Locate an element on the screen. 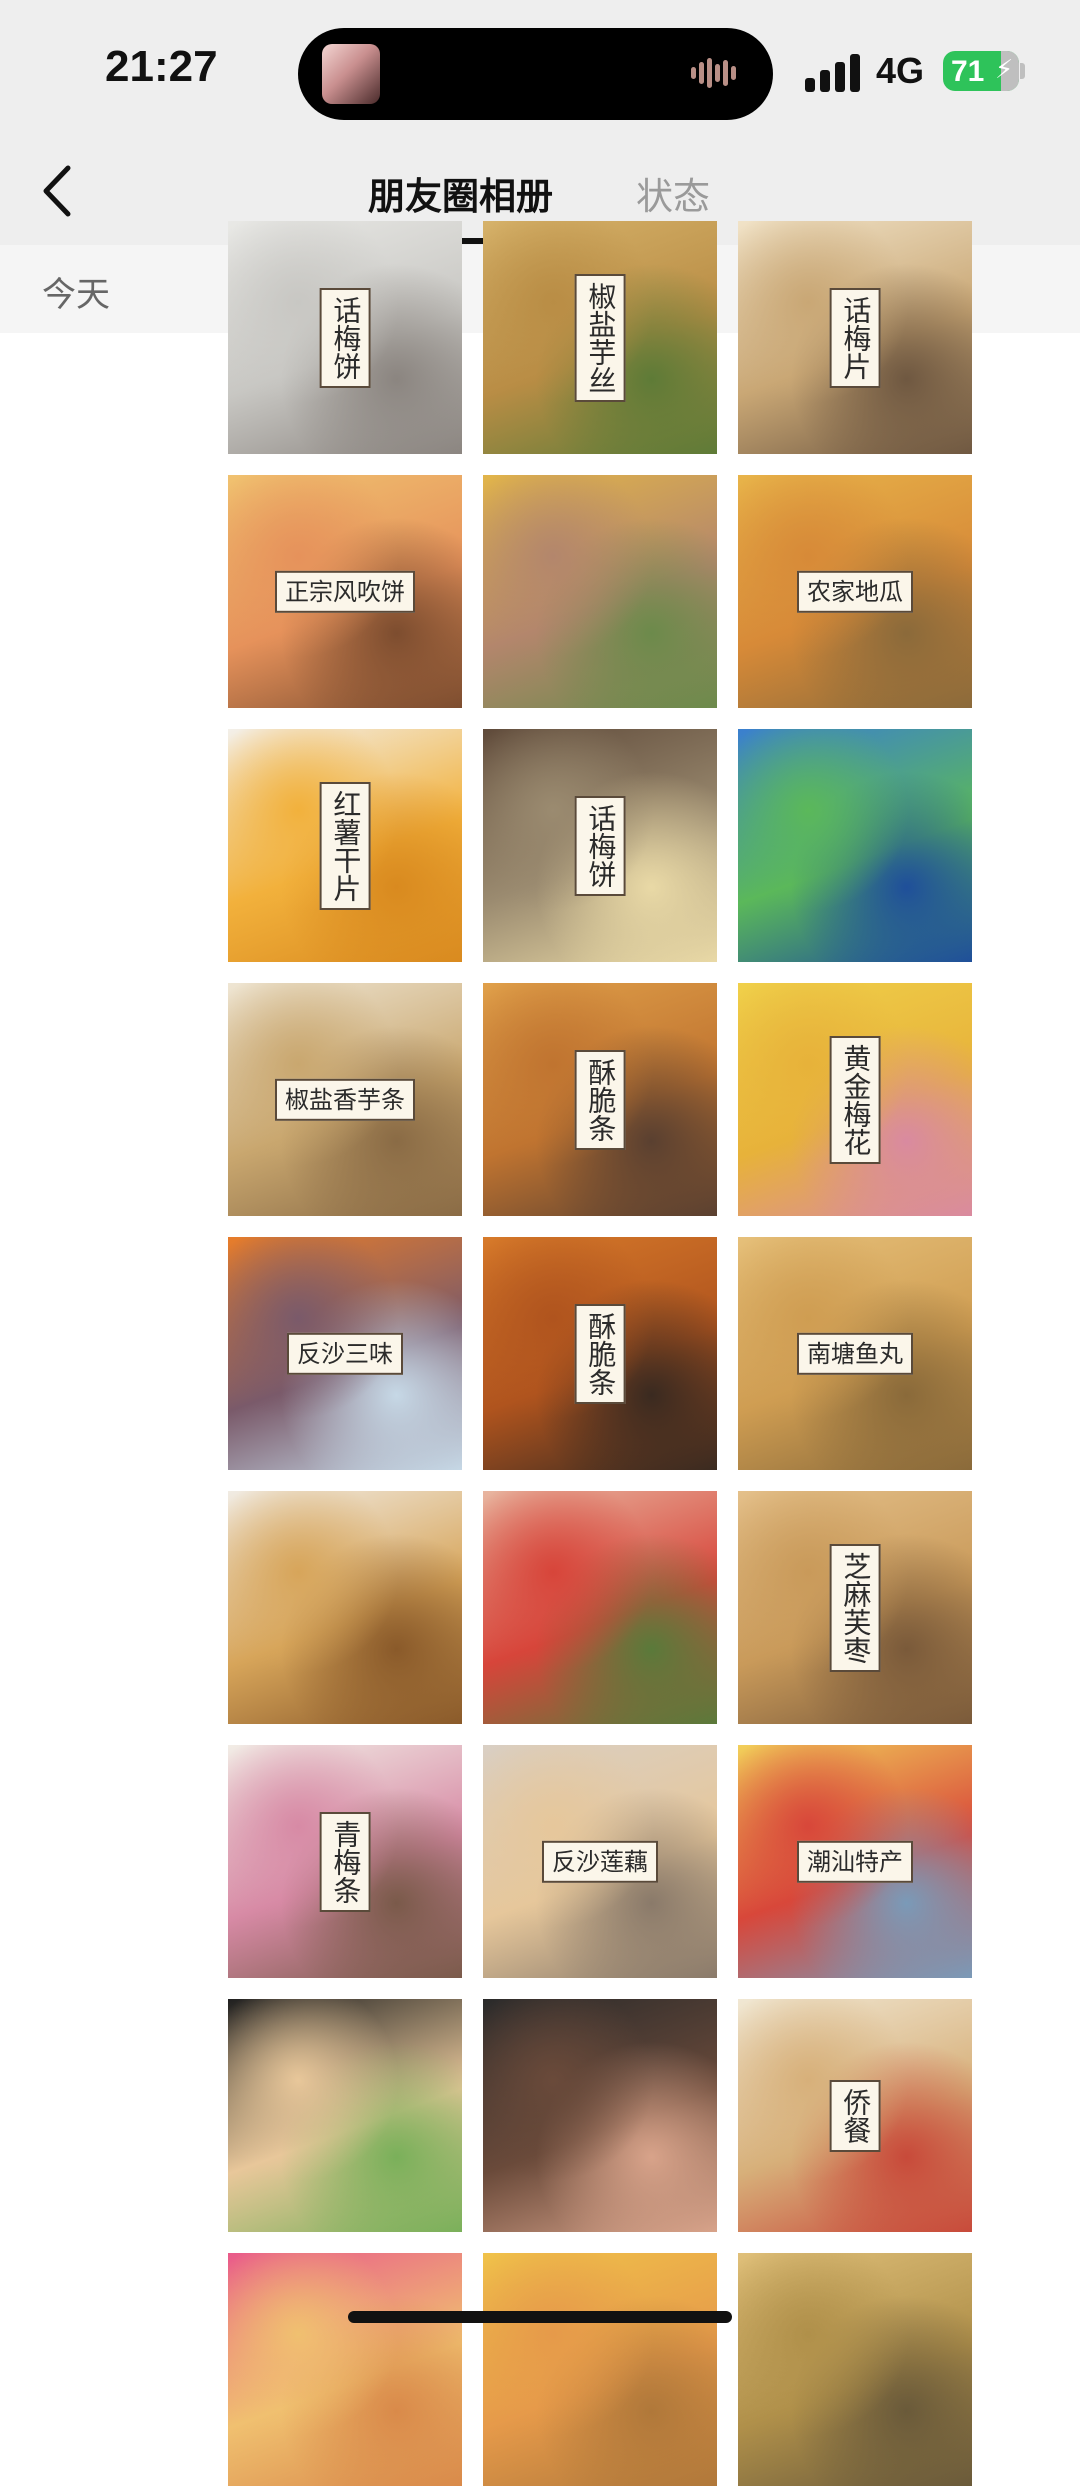 This screenshot has width=1080, height=2486. product-label: 椒盐香芋条 is located at coordinates (345, 1099).